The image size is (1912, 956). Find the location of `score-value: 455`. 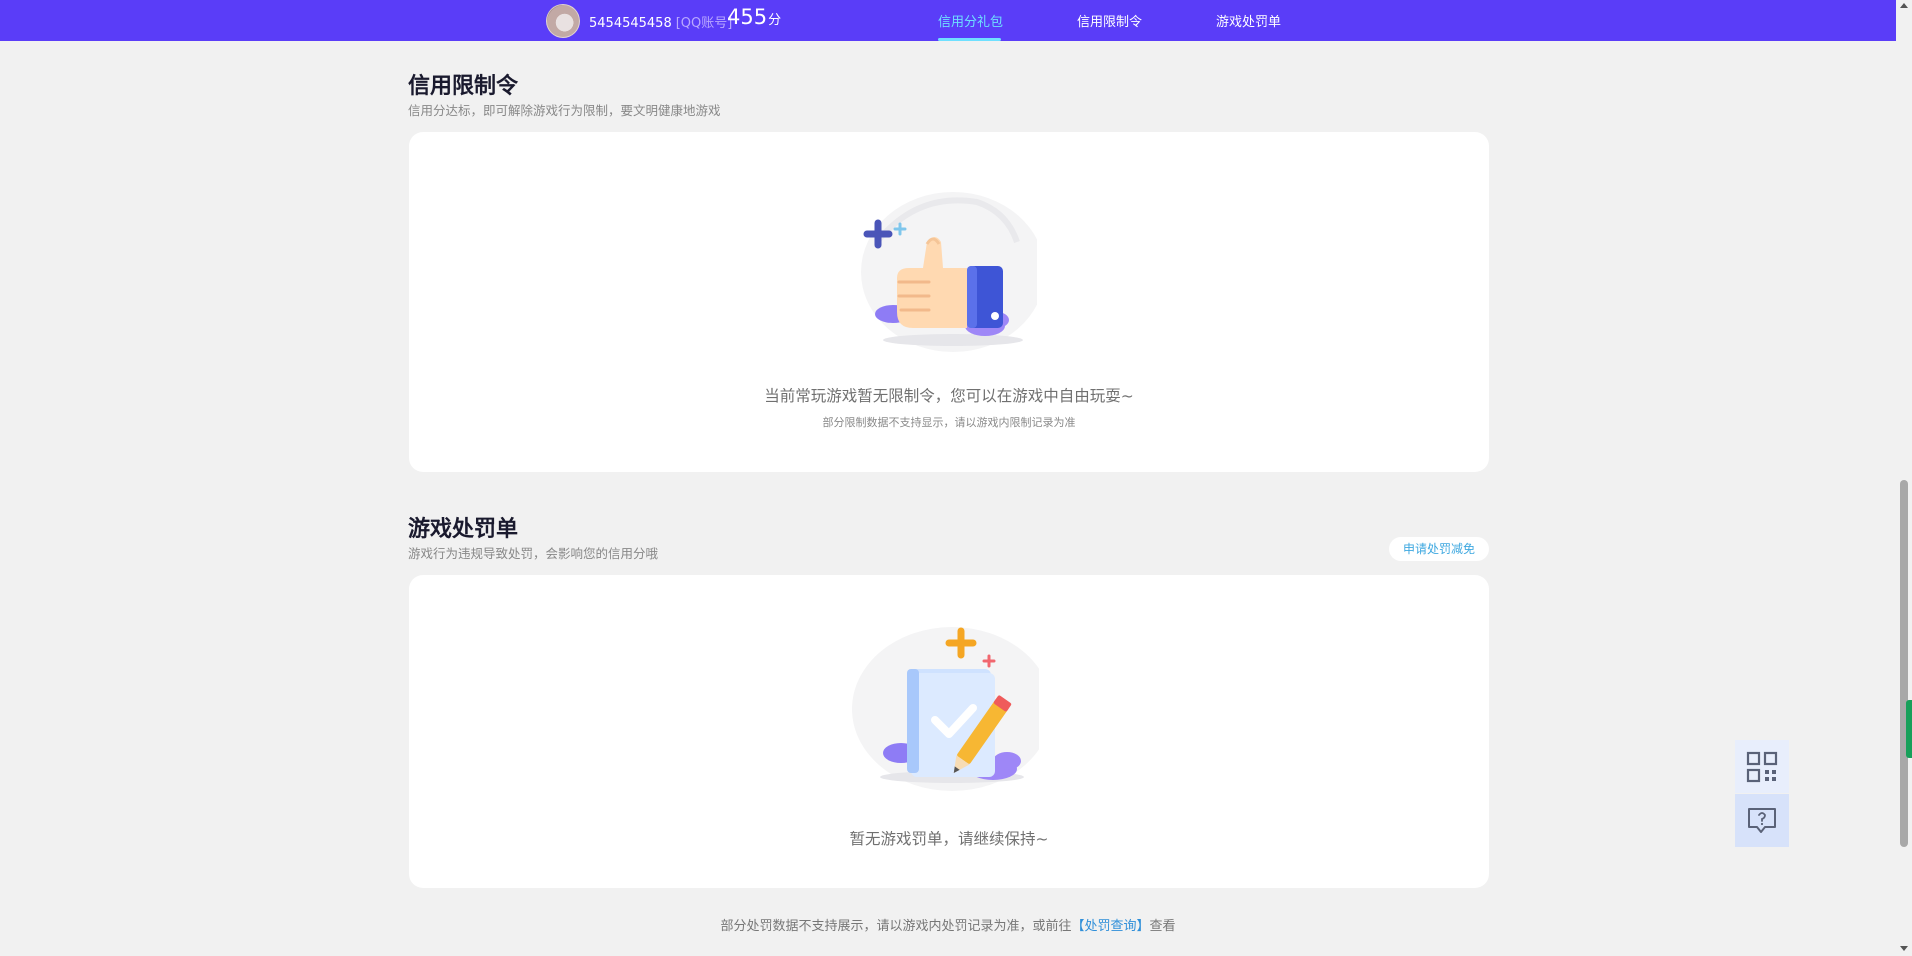

score-value: 455 is located at coordinates (747, 17).